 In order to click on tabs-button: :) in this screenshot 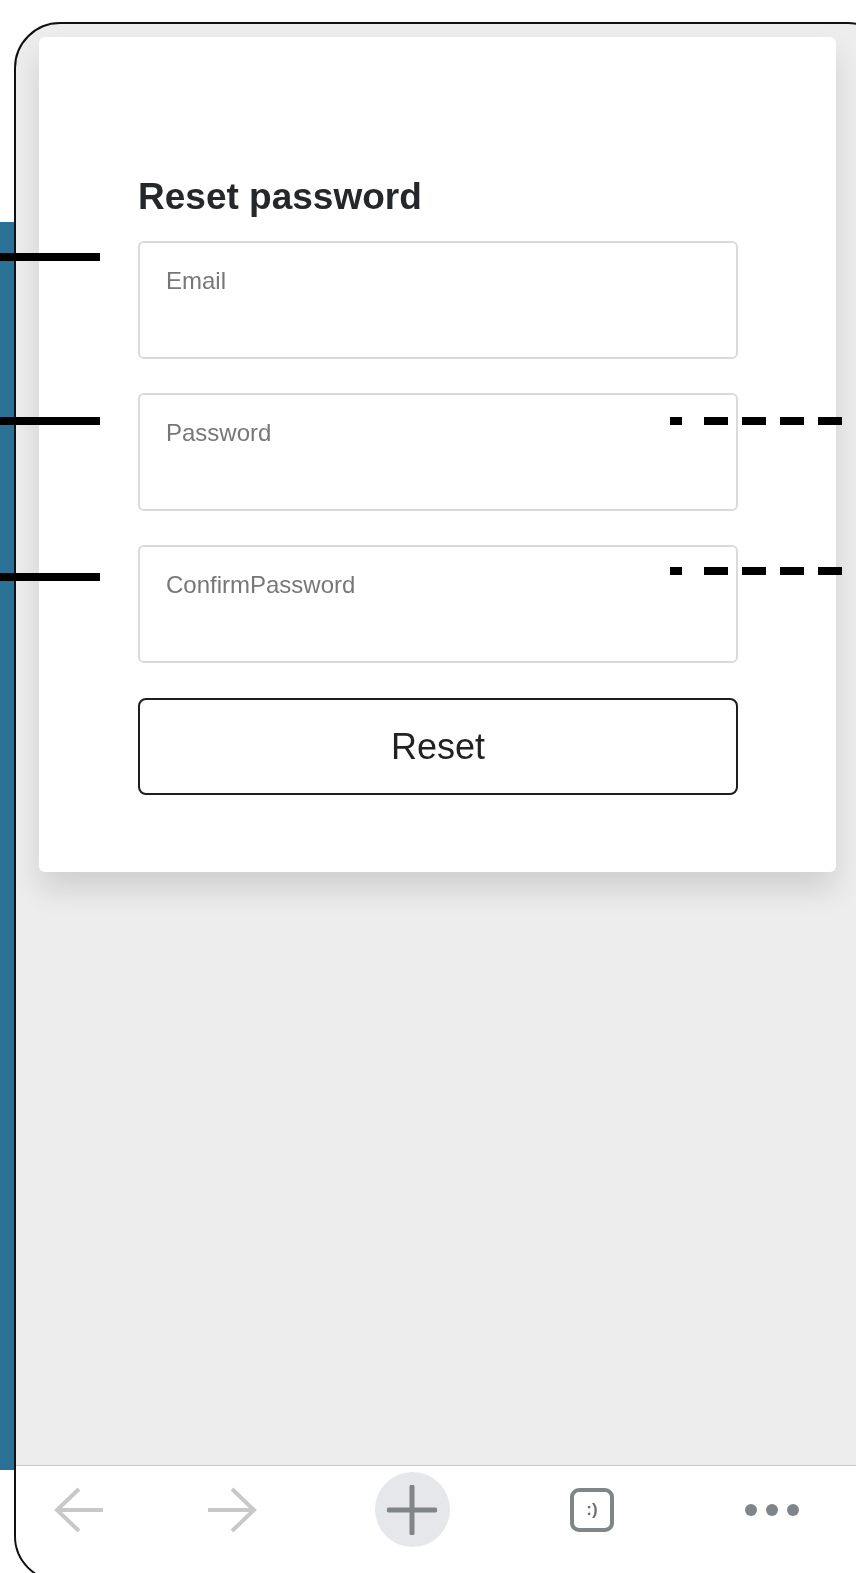, I will do `click(592, 1510)`.